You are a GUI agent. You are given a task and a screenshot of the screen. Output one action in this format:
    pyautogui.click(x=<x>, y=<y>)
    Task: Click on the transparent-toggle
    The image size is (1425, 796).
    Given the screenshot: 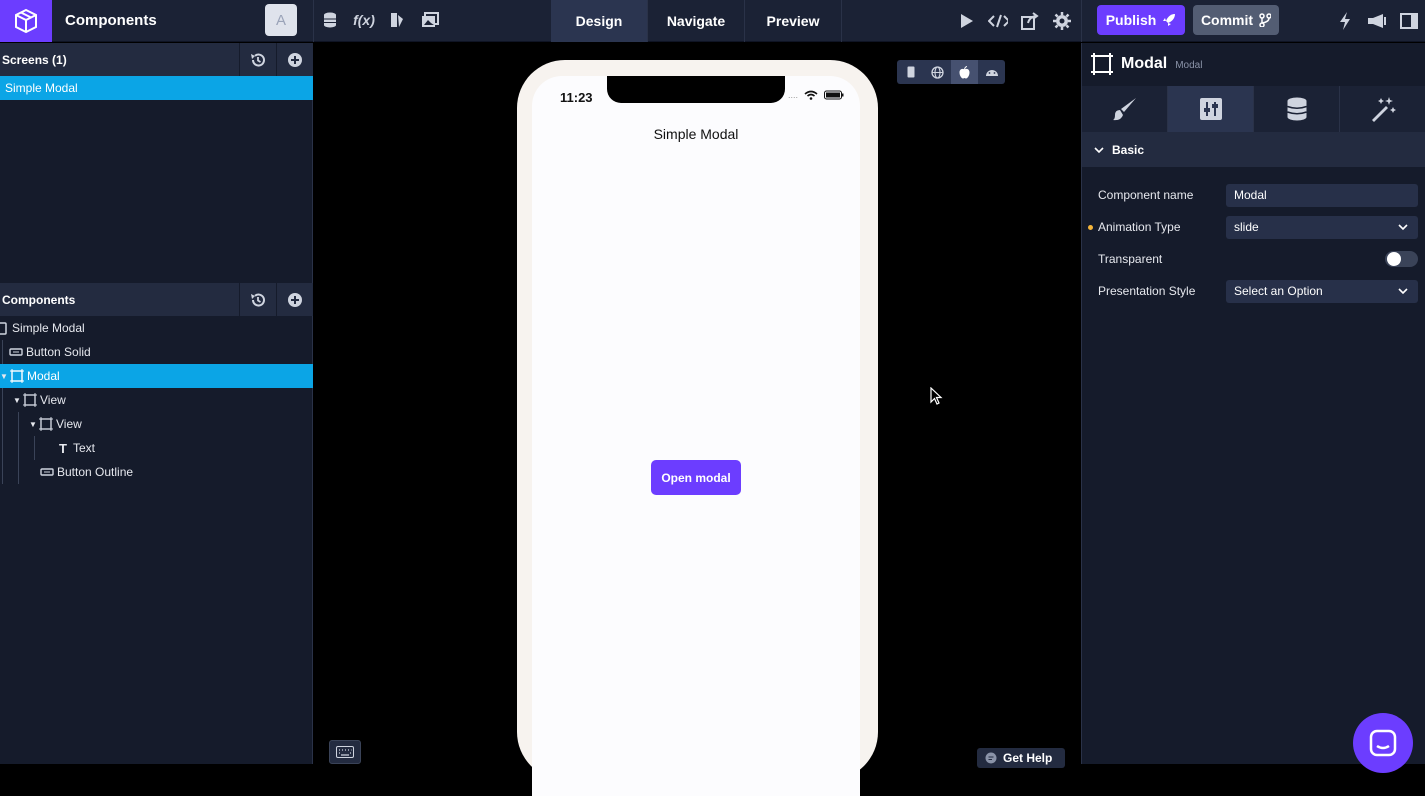 What is the action you would take?
    pyautogui.click(x=1401, y=259)
    